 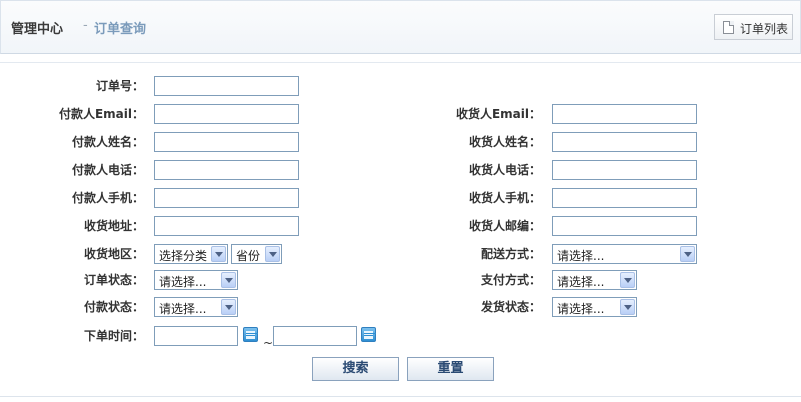 I want to click on label-payer-mobile: 付款人手机：, so click(x=107, y=198).